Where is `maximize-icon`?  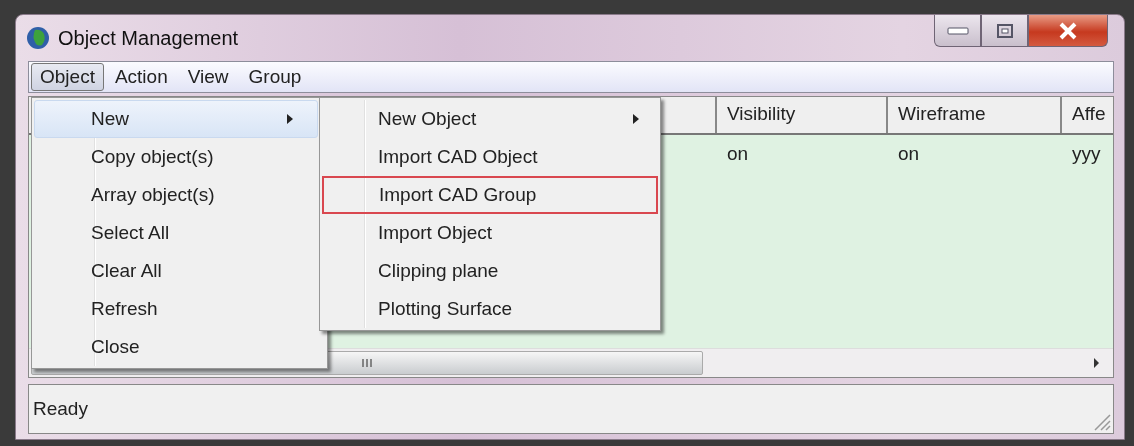 maximize-icon is located at coordinates (1004, 30).